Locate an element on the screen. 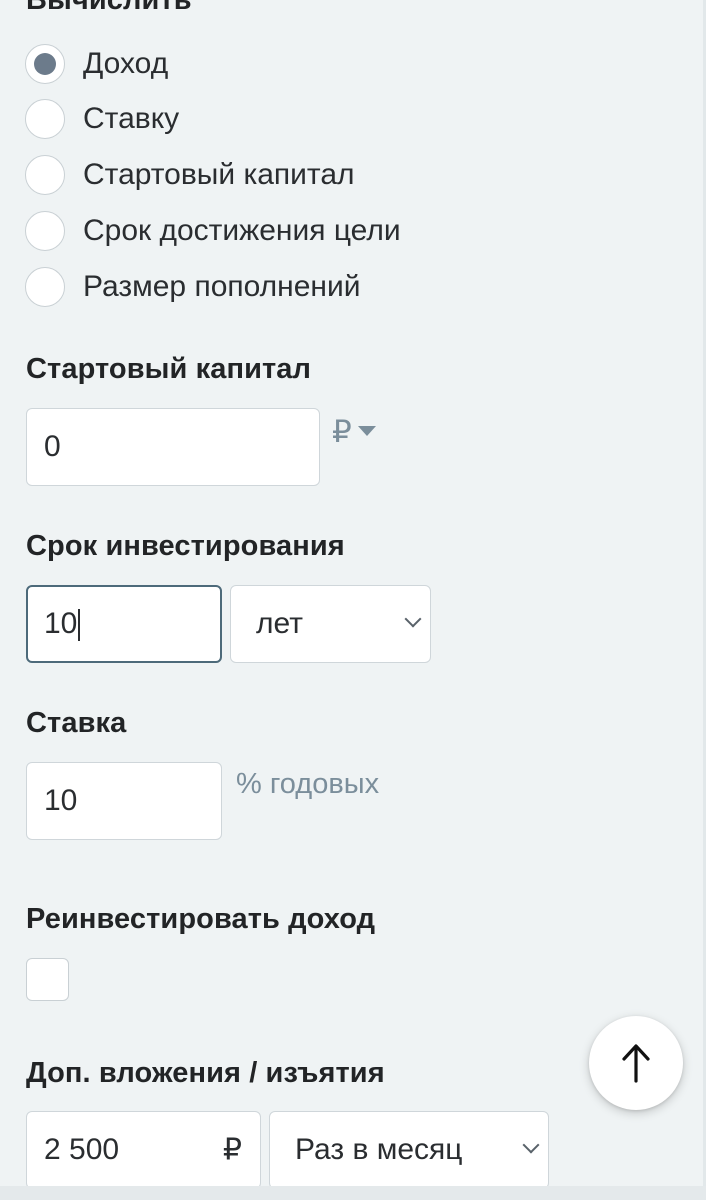 This screenshot has width=706, height=1200. start-capital-title: Стартовый капитал is located at coordinates (169, 369).